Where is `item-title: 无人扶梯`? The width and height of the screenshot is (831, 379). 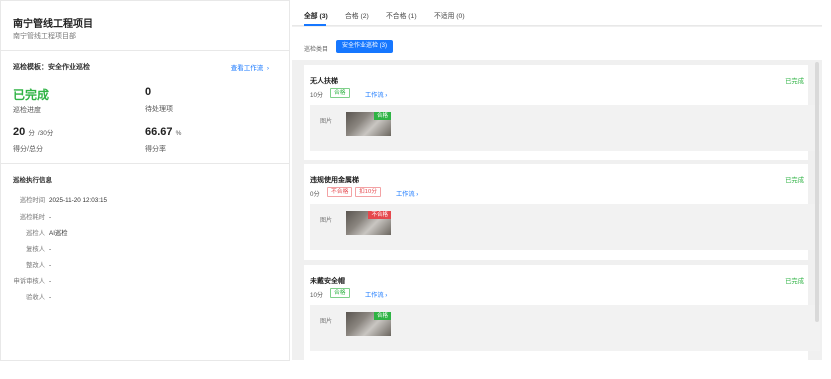 item-title: 无人扶梯 is located at coordinates (324, 81).